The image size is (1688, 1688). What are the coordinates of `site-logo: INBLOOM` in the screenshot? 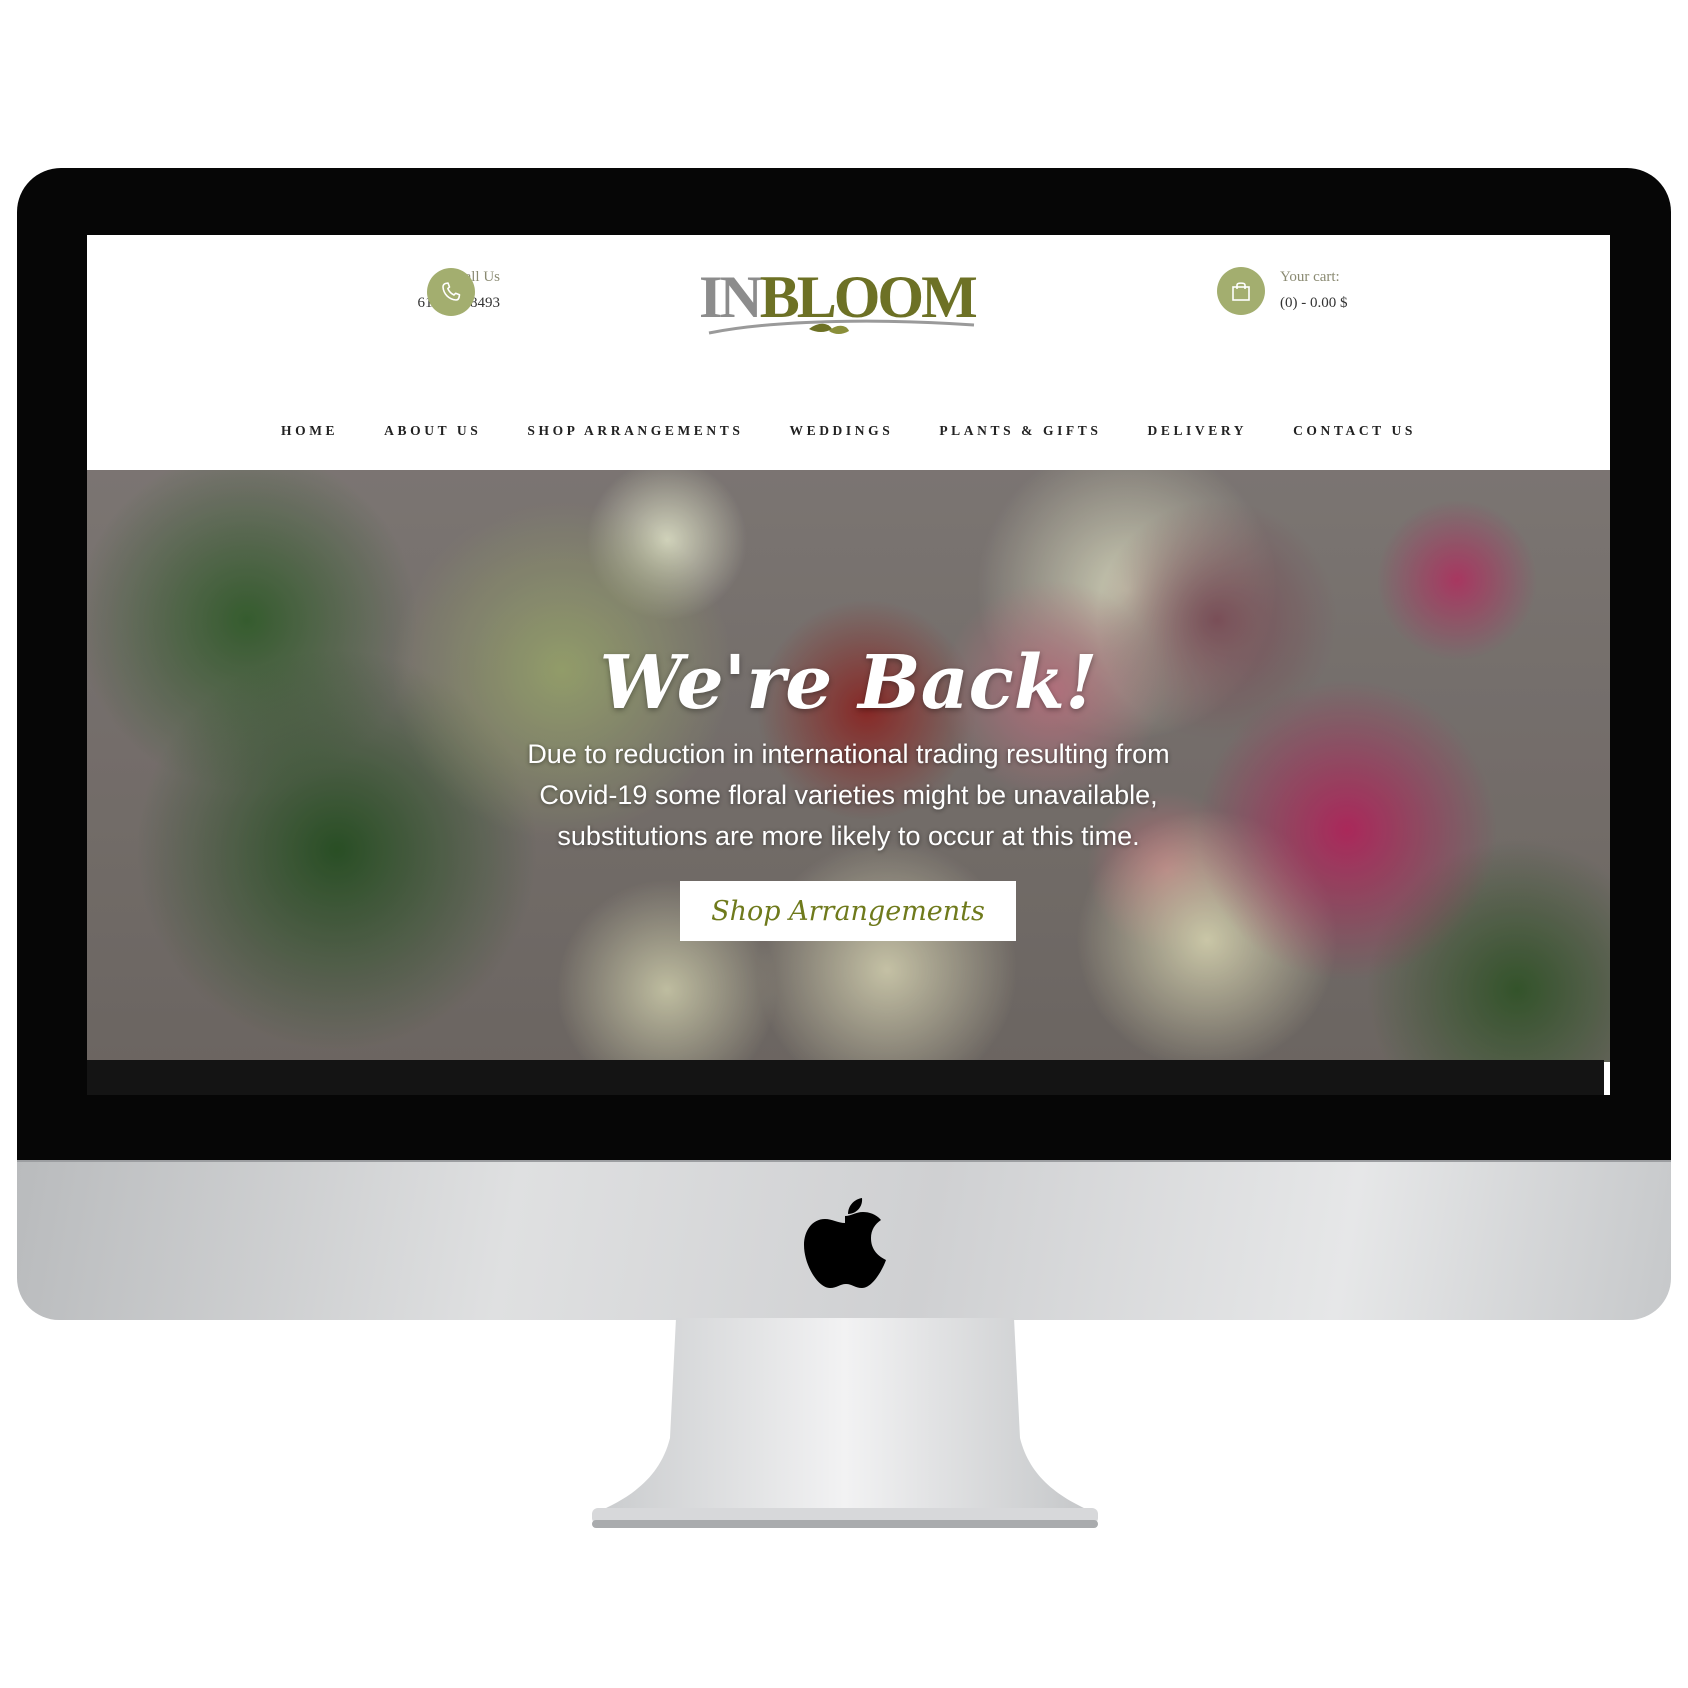 It's located at (841, 304).